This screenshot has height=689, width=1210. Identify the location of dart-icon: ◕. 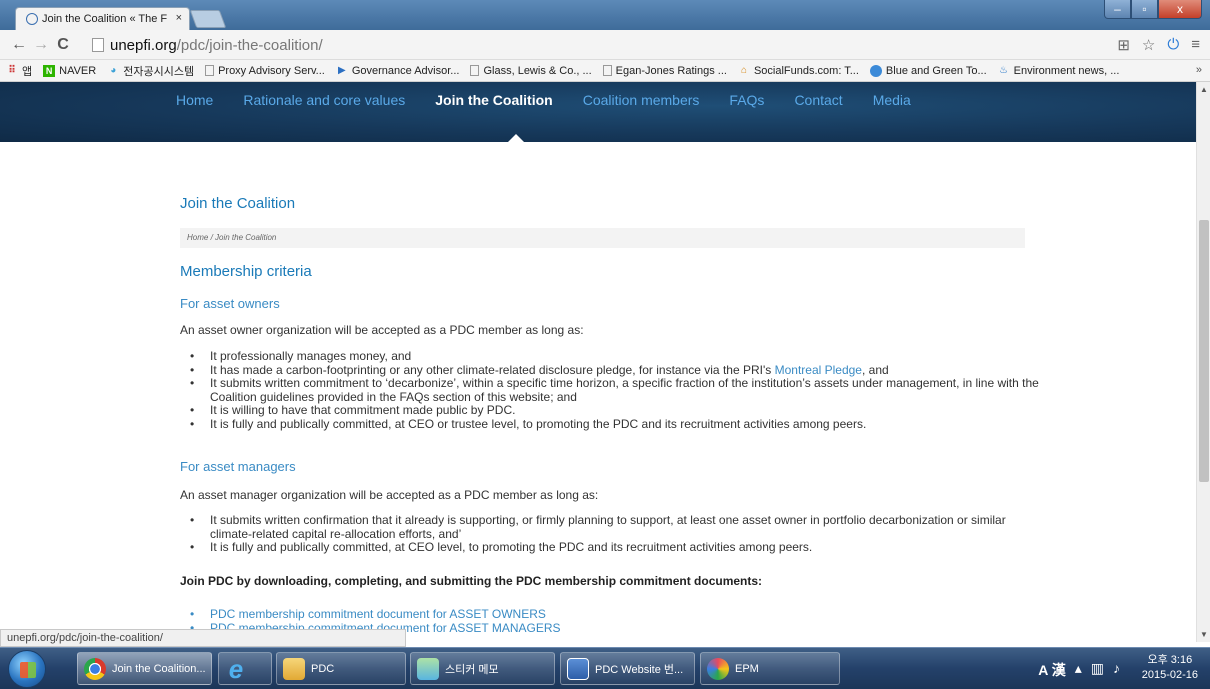
(113, 70).